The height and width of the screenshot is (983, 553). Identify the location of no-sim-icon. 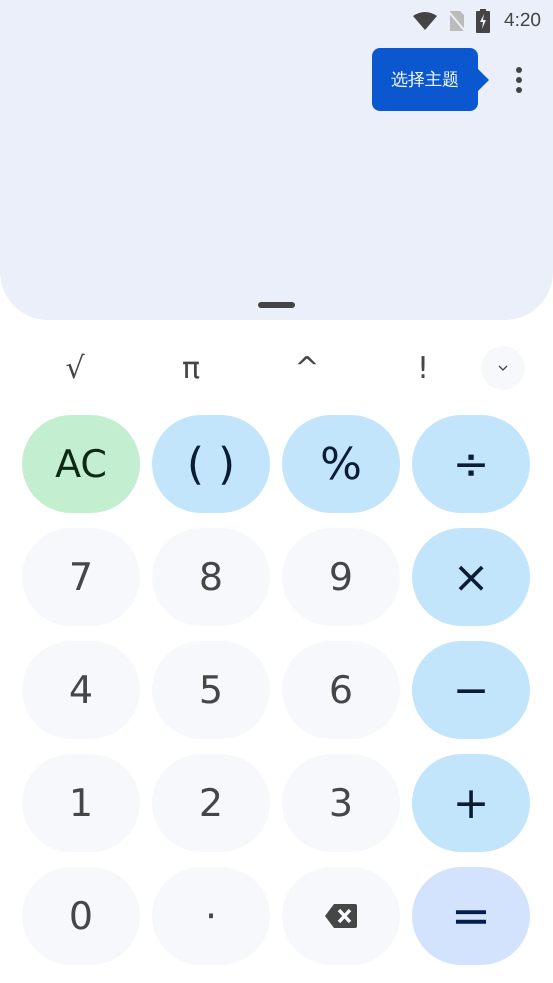
(457, 21).